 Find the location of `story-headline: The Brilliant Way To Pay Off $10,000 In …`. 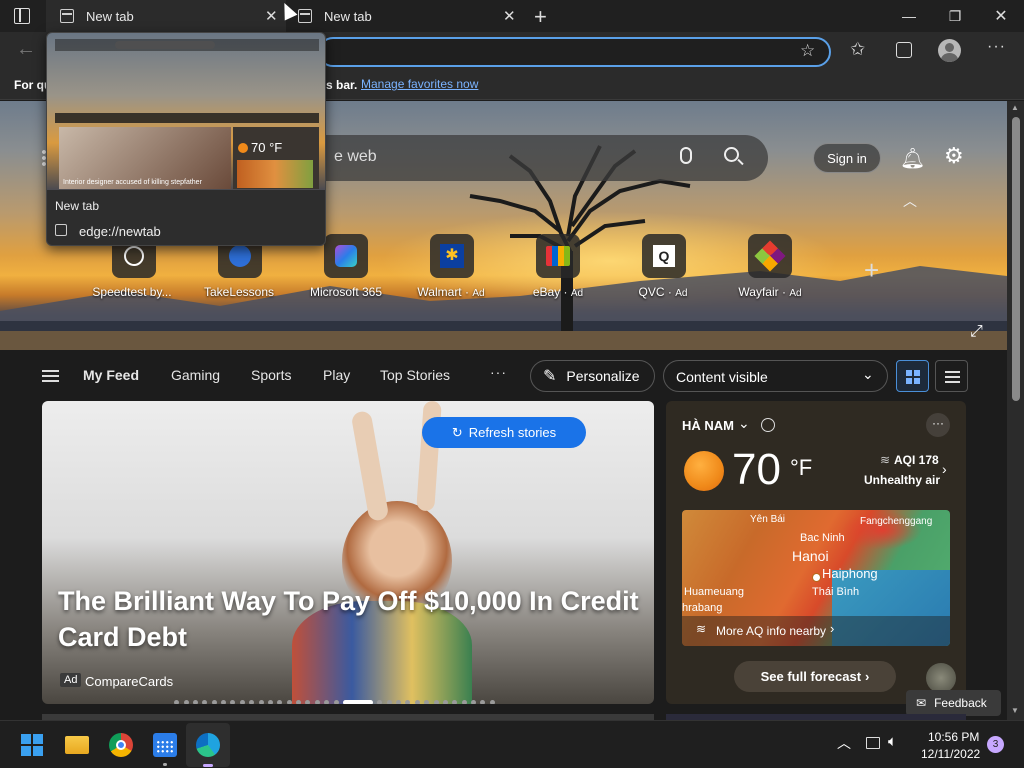

story-headline: The Brilliant Way To Pay Off $10,000 In … is located at coordinates (353, 619).